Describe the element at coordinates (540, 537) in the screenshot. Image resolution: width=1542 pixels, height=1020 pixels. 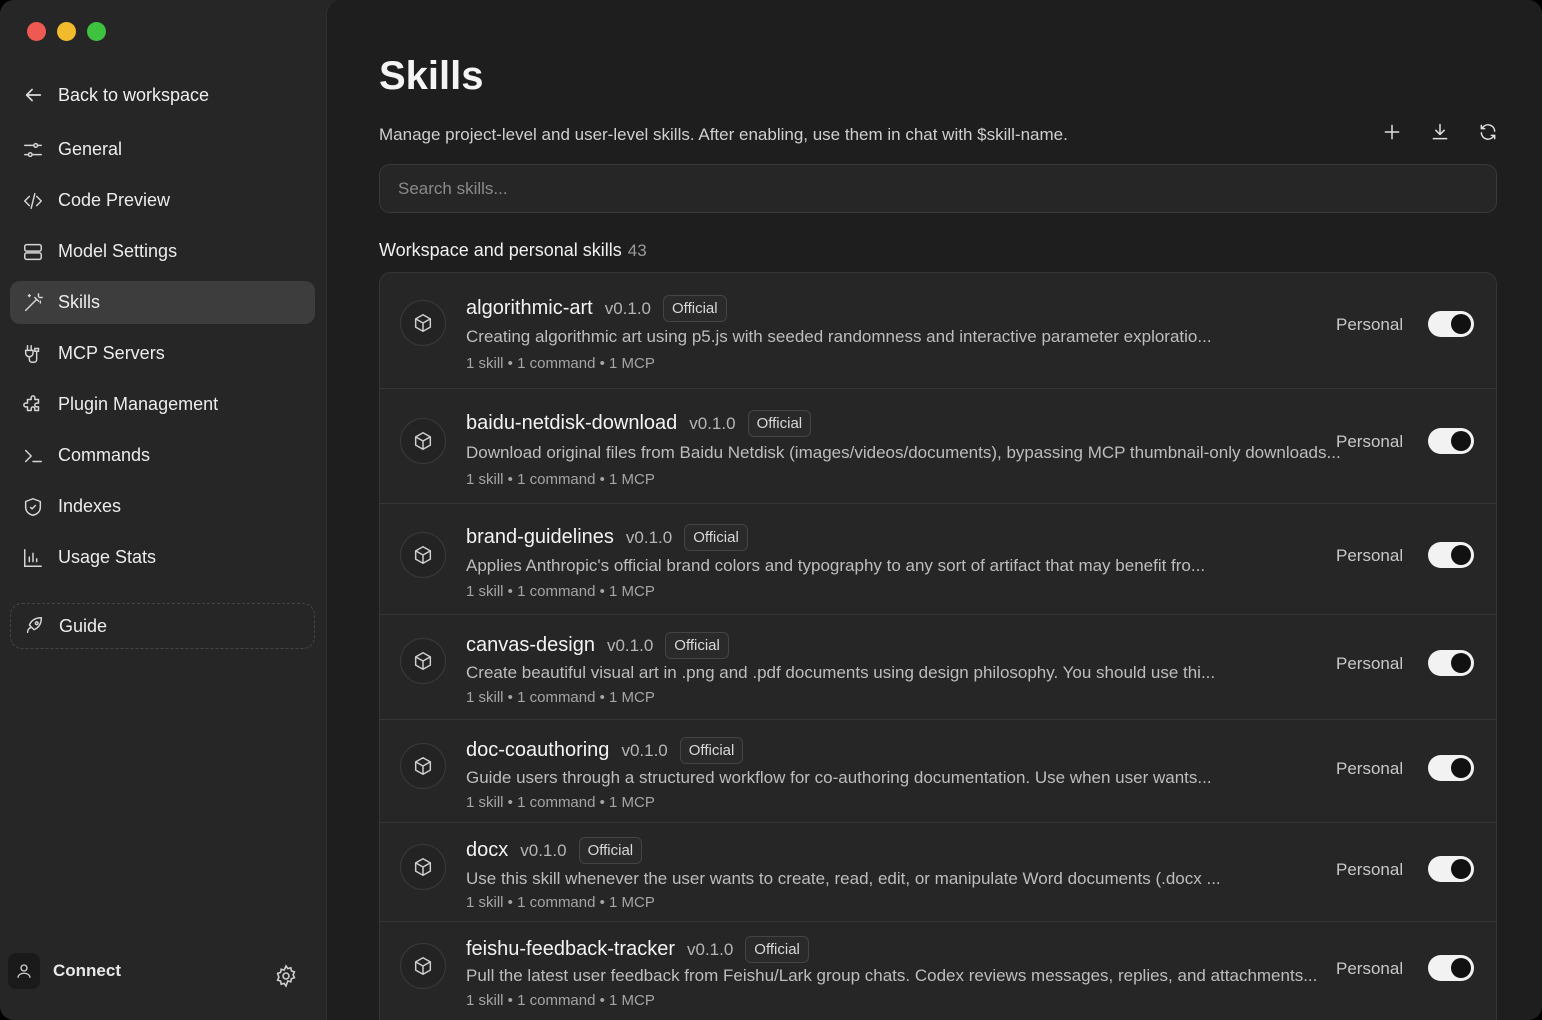
I see `skill-name: brand-guidelines` at that location.